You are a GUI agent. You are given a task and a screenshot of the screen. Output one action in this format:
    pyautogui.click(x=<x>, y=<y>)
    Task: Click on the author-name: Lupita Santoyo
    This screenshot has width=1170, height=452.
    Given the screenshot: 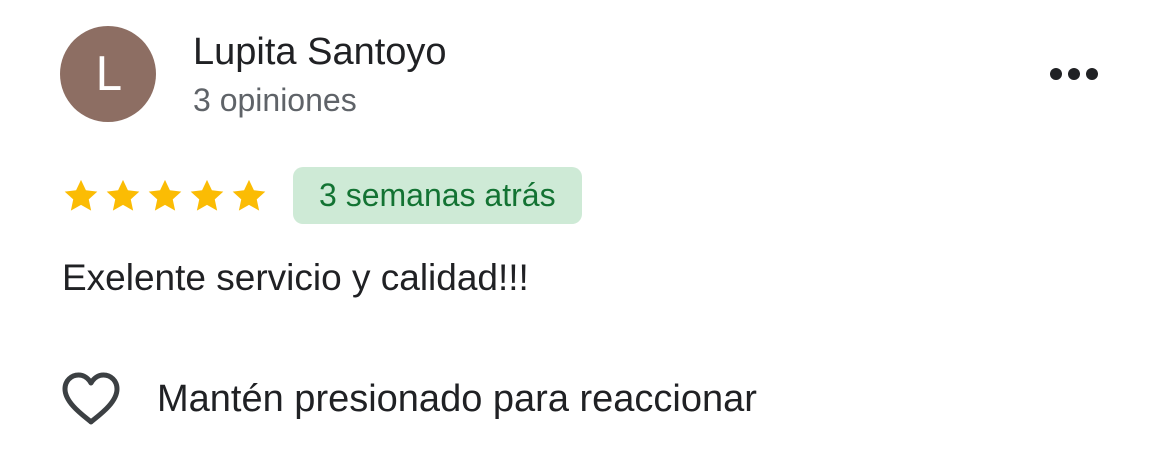 What is the action you would take?
    pyautogui.click(x=320, y=52)
    